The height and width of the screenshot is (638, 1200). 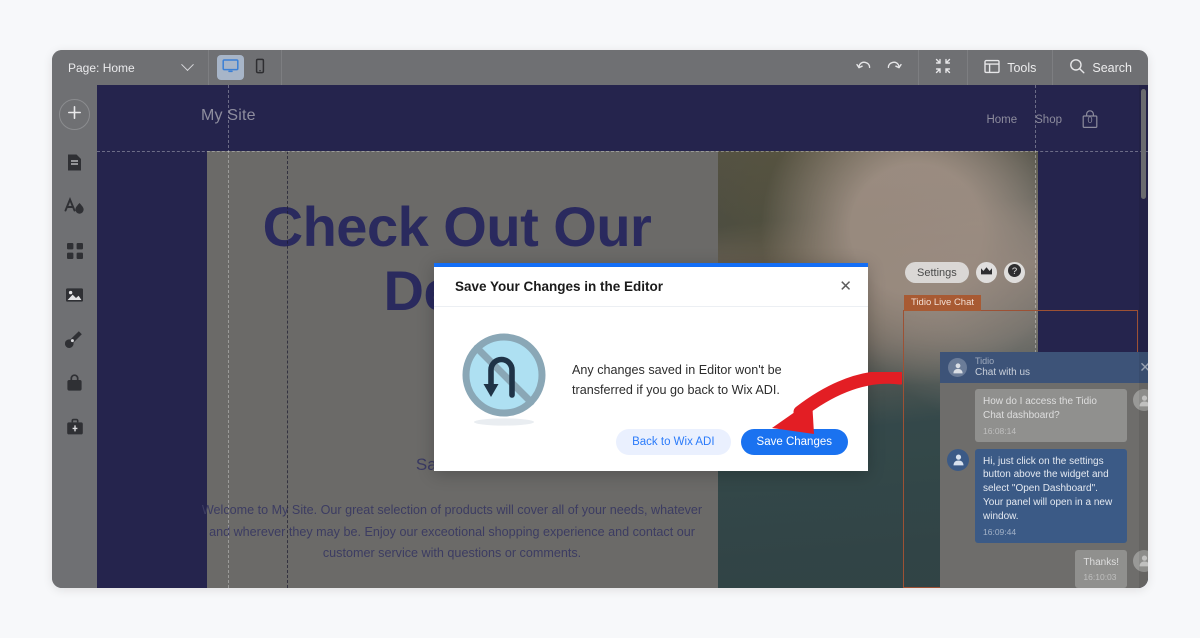 I want to click on site-header: My Site Home Shop 0, so click(x=622, y=118).